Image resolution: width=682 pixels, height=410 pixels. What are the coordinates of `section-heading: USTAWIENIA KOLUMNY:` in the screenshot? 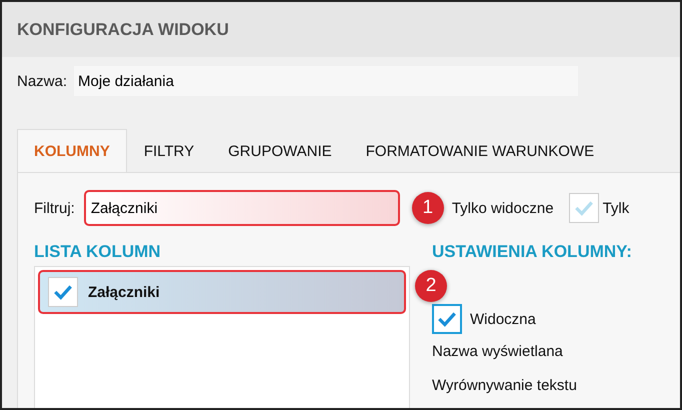 It's located at (532, 252).